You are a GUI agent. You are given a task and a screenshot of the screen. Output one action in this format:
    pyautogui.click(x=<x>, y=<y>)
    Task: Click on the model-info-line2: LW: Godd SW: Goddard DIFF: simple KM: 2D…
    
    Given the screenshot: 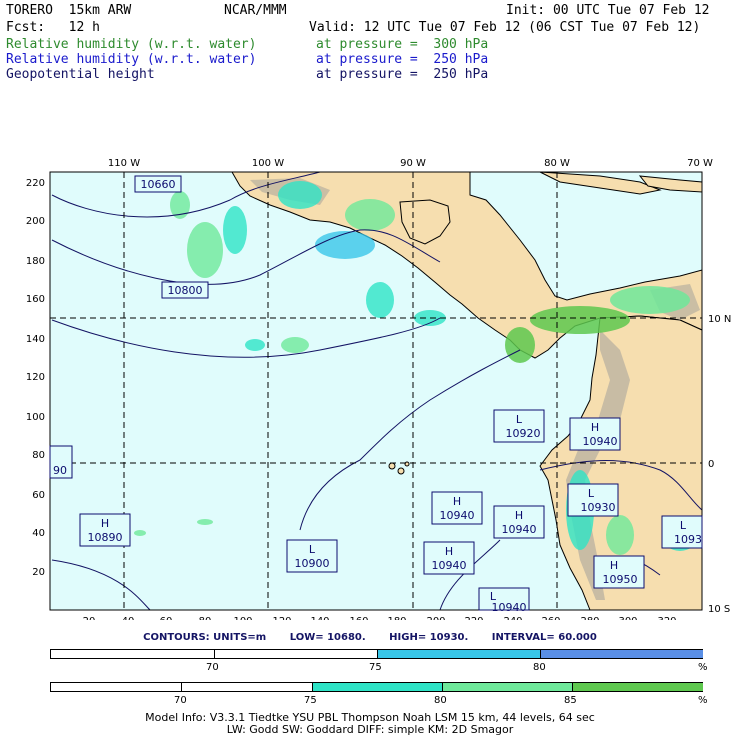 What is the action you would take?
    pyautogui.click(x=370, y=729)
    